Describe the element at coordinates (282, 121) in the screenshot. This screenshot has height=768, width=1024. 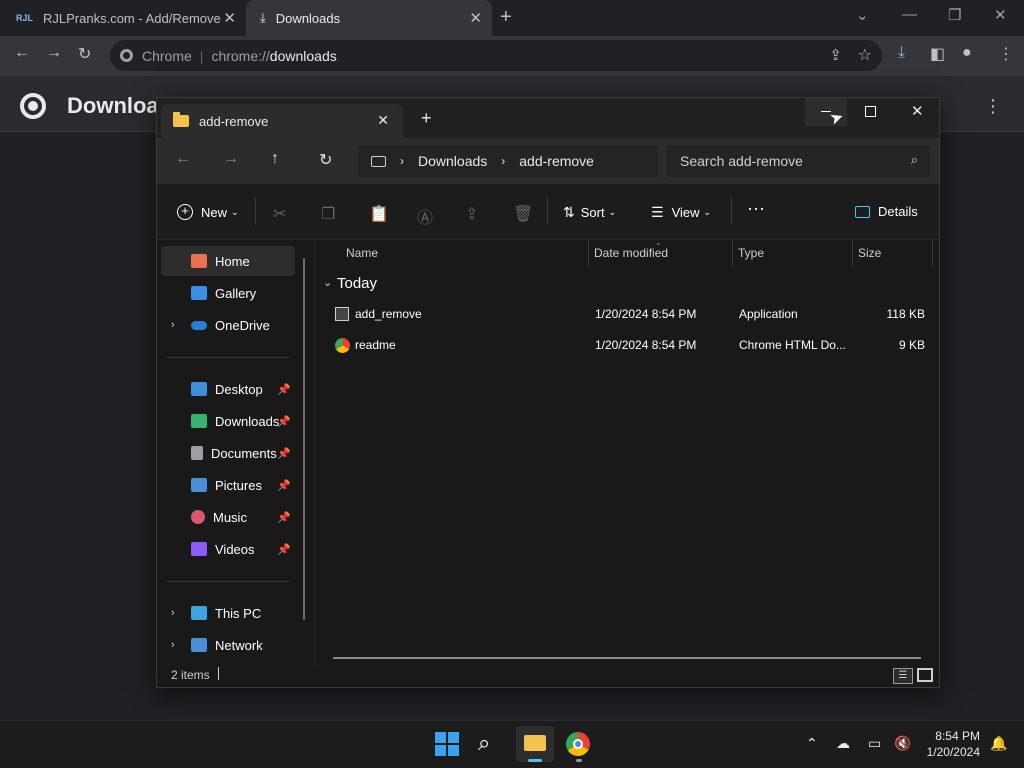
I see `explorer-tab: add-remove ✕` at that location.